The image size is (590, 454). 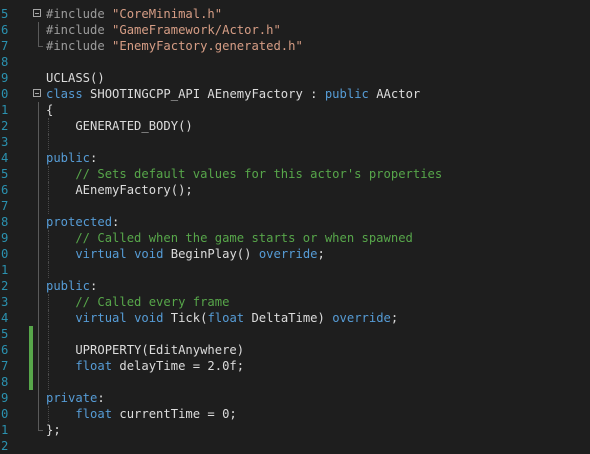 What do you see at coordinates (53, 430) in the screenshot?
I see `code-text: };` at bounding box center [53, 430].